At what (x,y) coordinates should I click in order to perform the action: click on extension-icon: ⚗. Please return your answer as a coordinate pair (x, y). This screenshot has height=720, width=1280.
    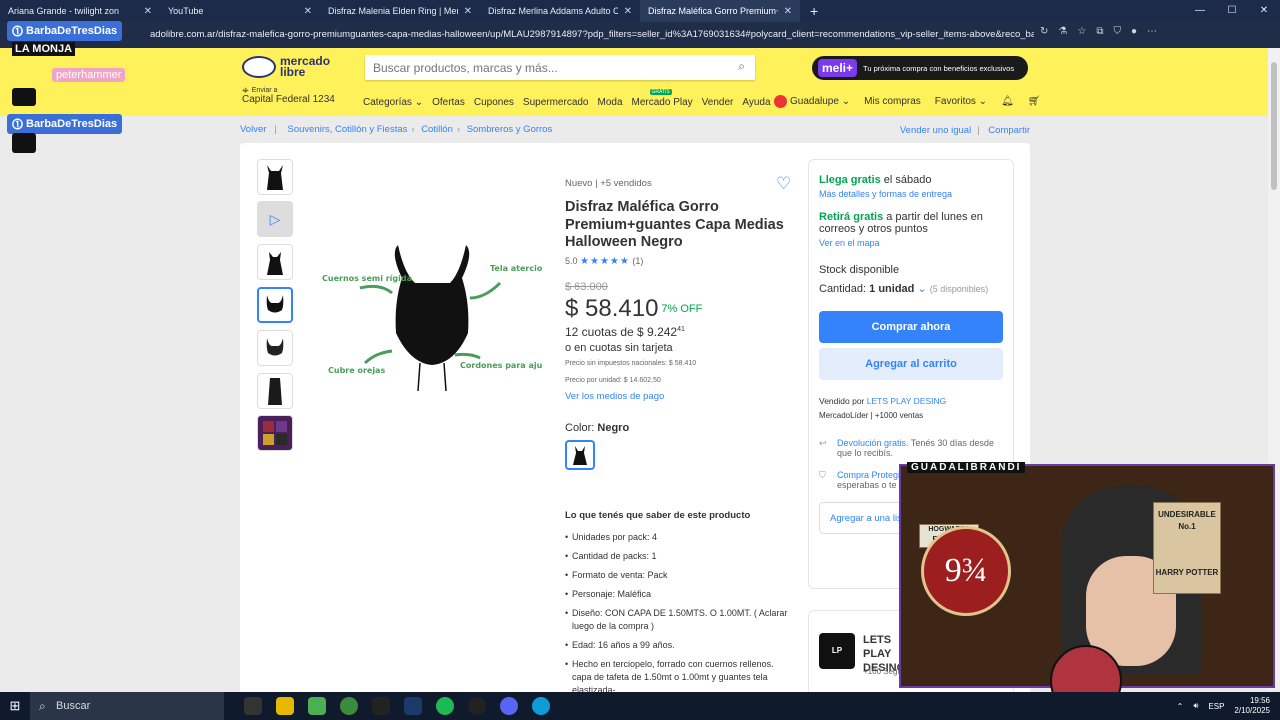
    Looking at the image, I should click on (1062, 31).